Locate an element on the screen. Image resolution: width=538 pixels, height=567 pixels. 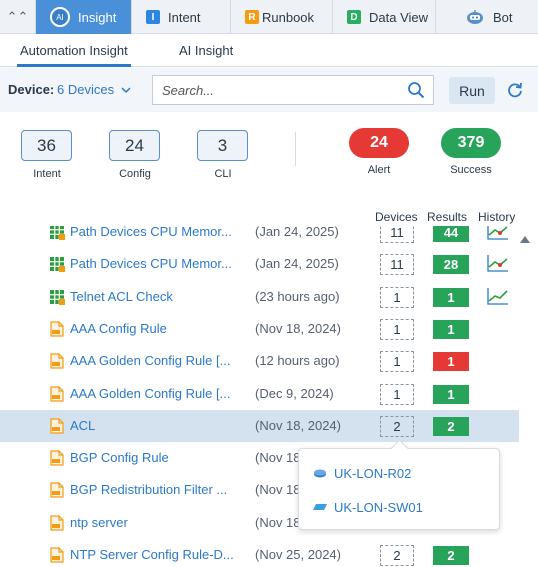
device-selector-value: 6 Devices is located at coordinates (86, 89).